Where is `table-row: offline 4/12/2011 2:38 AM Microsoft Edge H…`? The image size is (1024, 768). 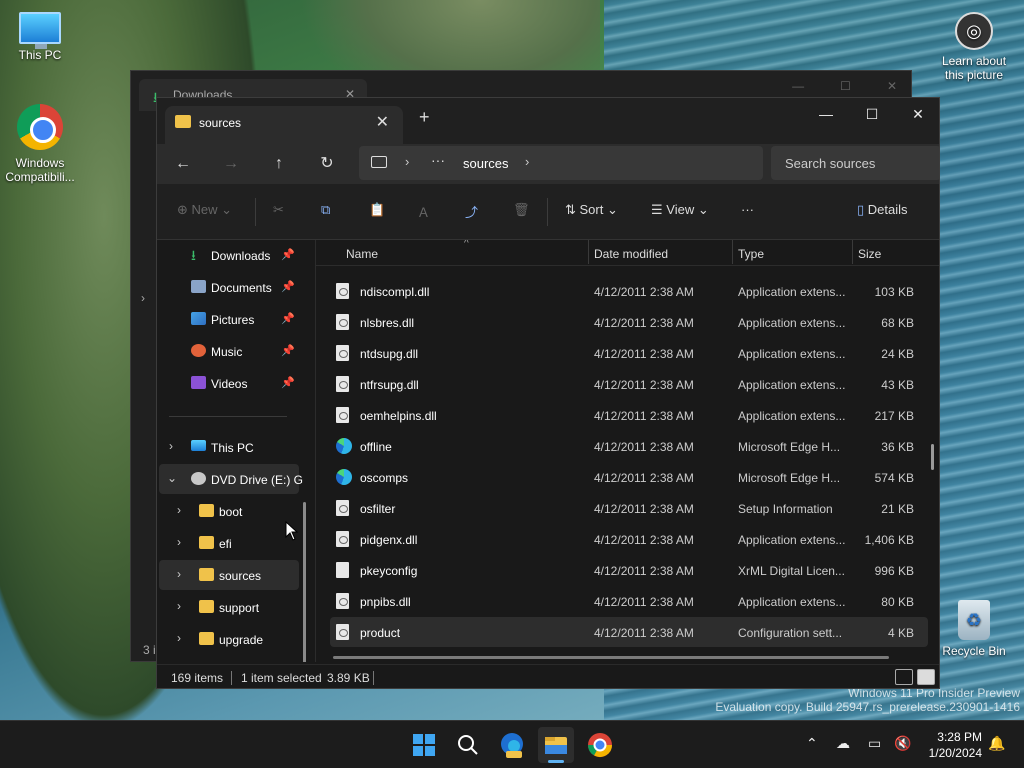 table-row: offline 4/12/2011 2:38 AM Microsoft Edge H… is located at coordinates (629, 446).